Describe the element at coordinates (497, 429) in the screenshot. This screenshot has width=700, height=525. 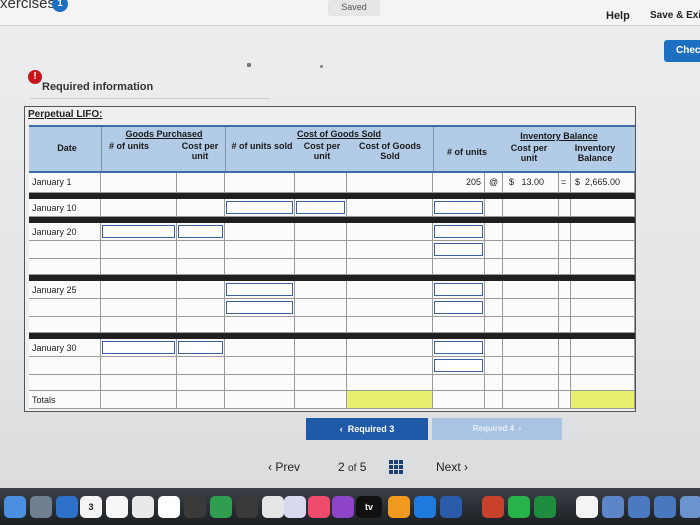
I see `required-4-button: Required 4 ›` at that location.